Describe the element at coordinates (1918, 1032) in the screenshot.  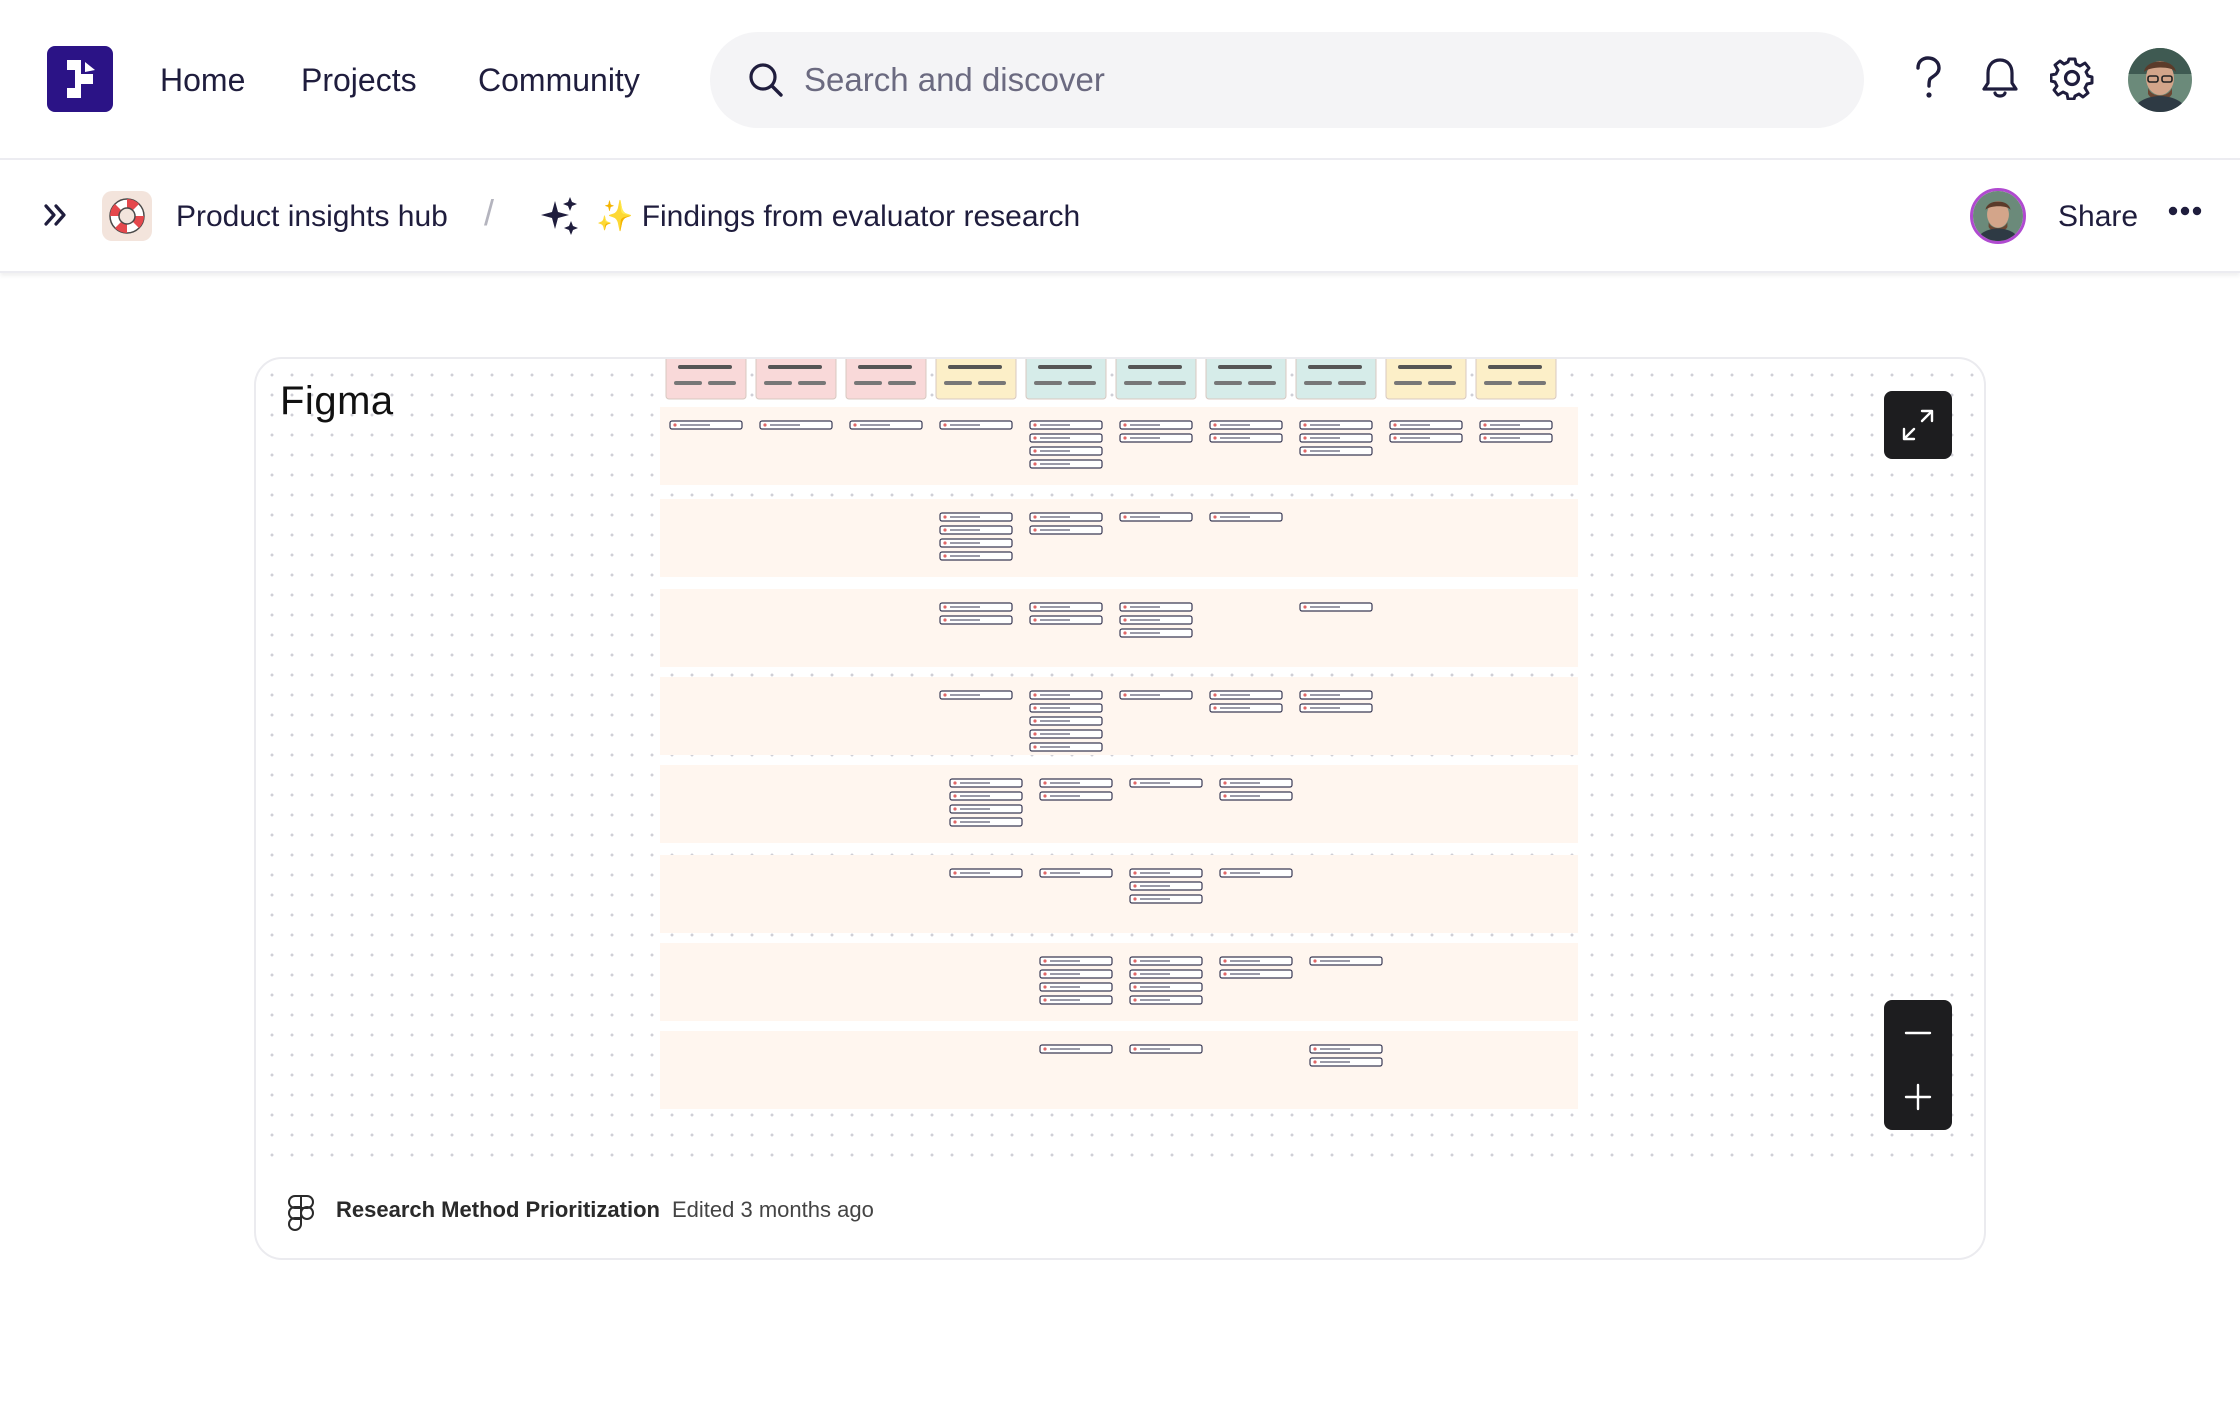
I see `zoom-out-icon` at that location.